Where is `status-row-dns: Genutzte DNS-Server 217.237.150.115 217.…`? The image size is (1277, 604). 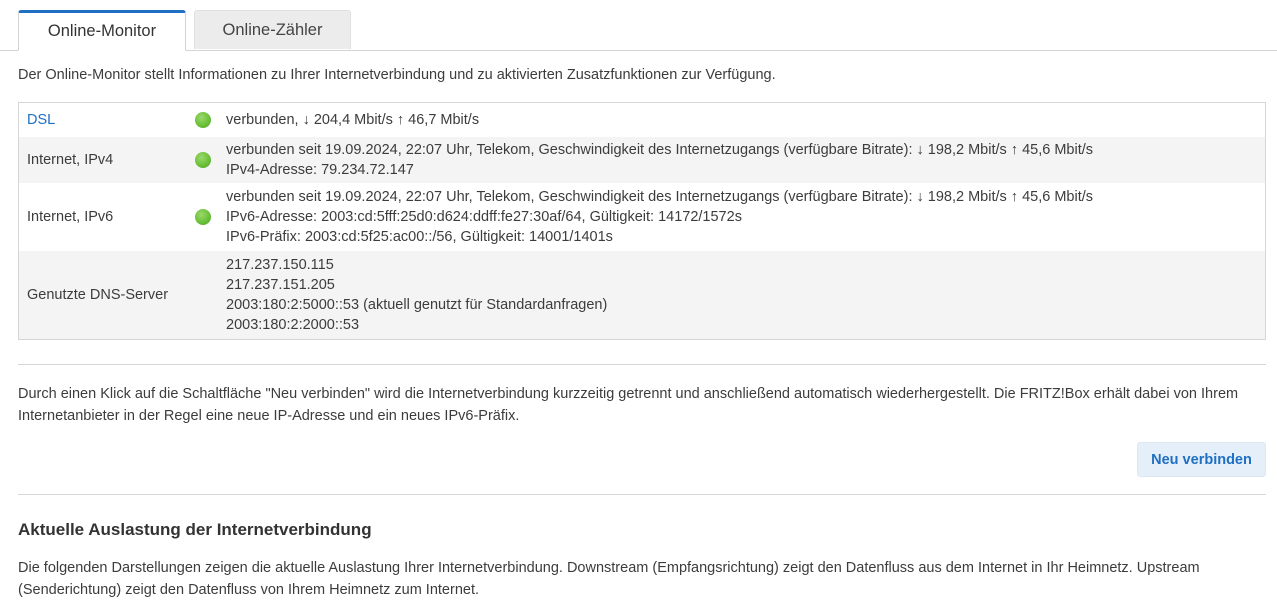 status-row-dns: Genutzte DNS-Server 217.237.150.115 217.… is located at coordinates (642, 295).